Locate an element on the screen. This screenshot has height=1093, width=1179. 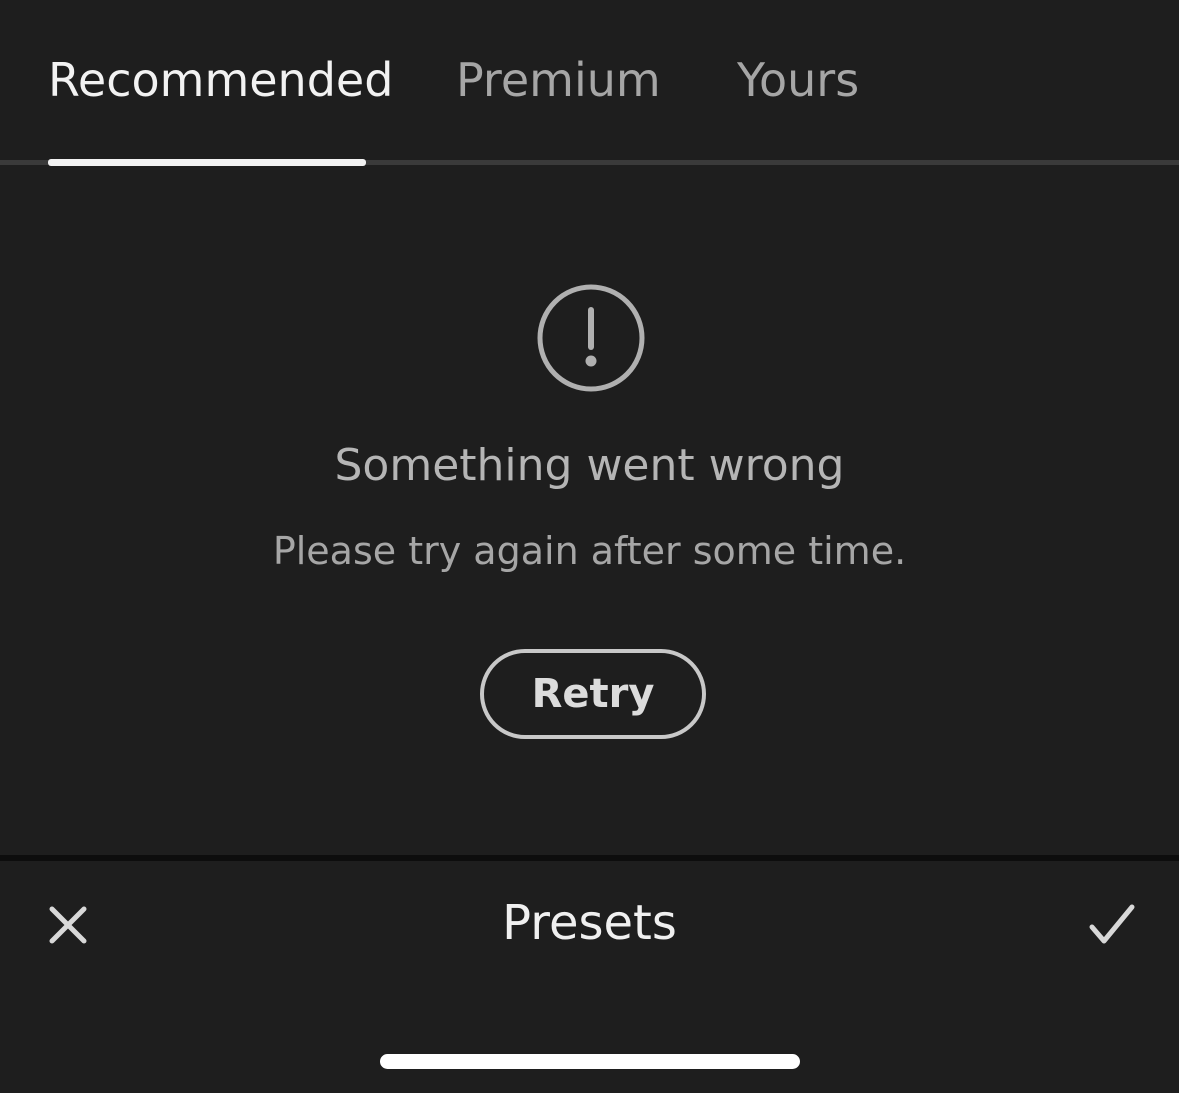
active-tab-indicator is located at coordinates (207, 162).